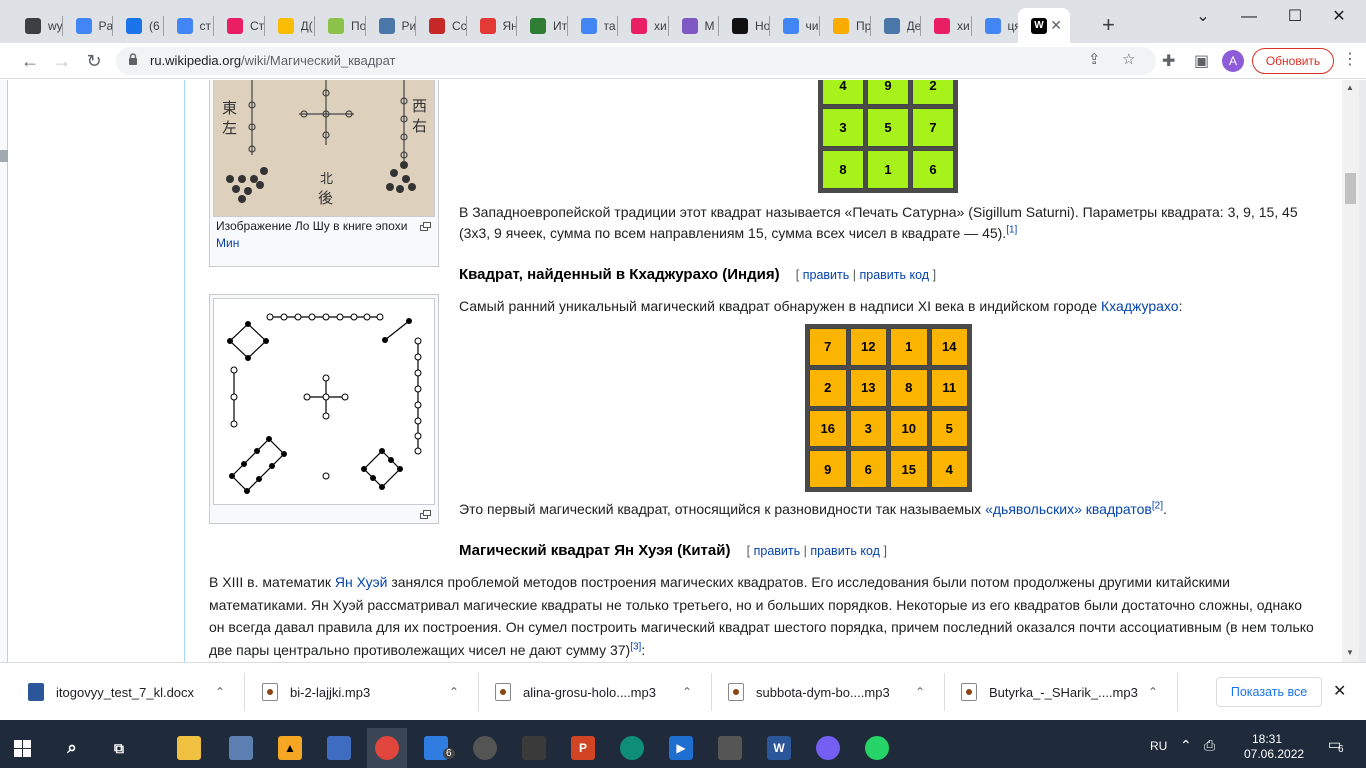 The height and width of the screenshot is (768, 1366). Describe the element at coordinates (1011, 229) in the screenshot. I see `ref-1-link: [1]` at that location.